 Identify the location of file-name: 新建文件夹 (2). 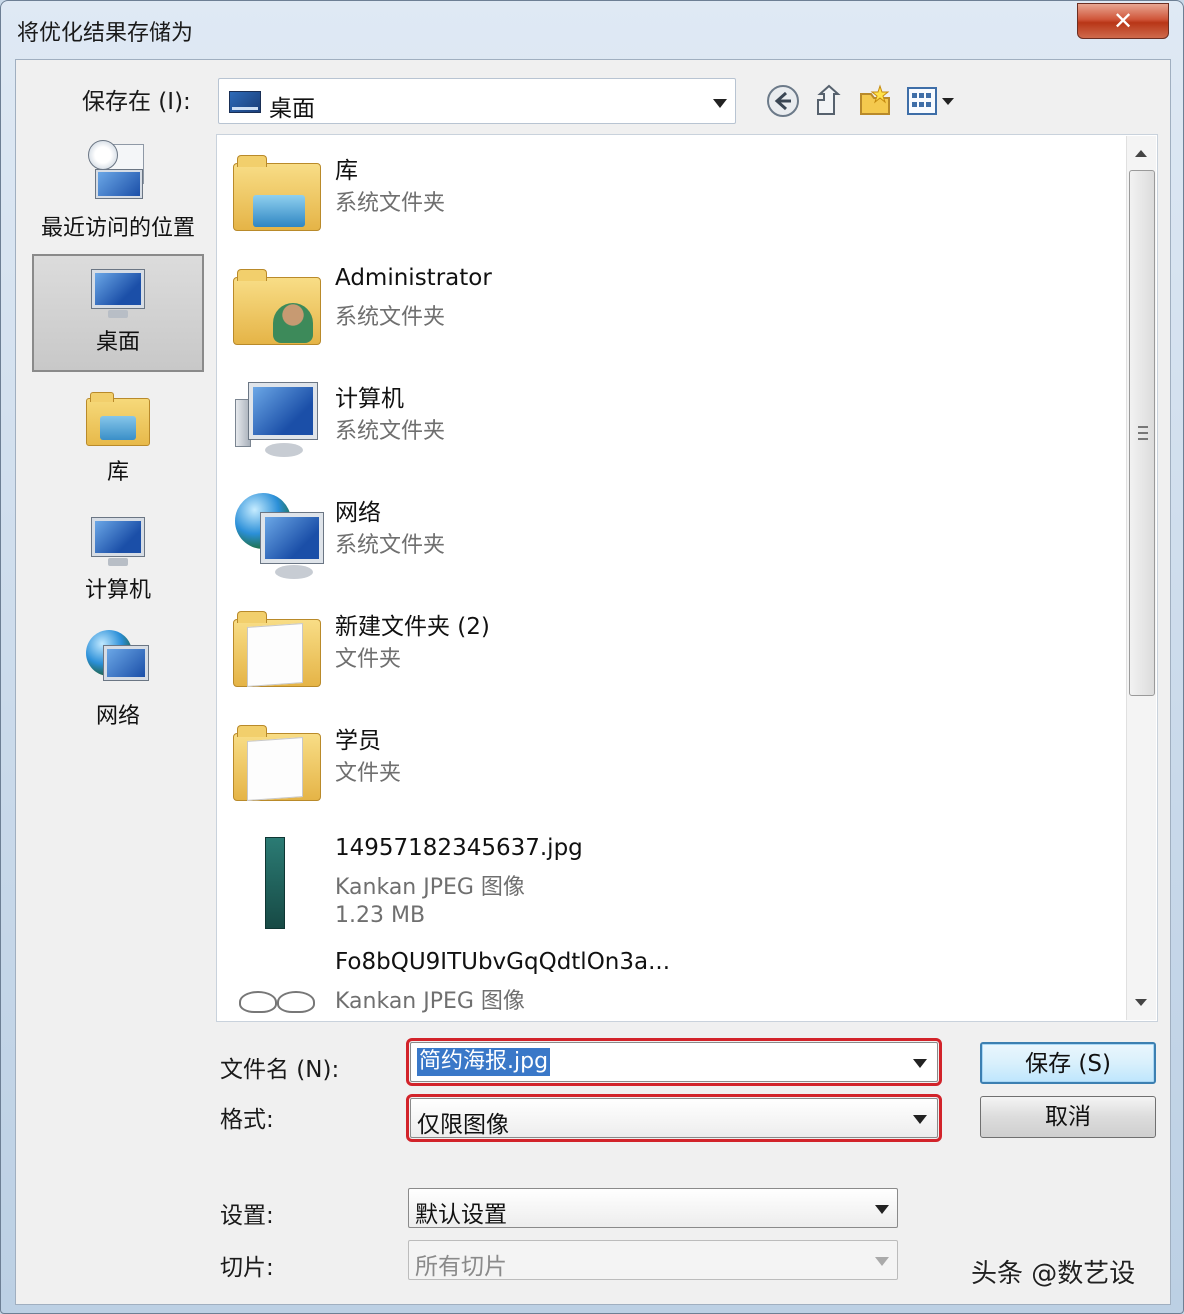
(412, 627).